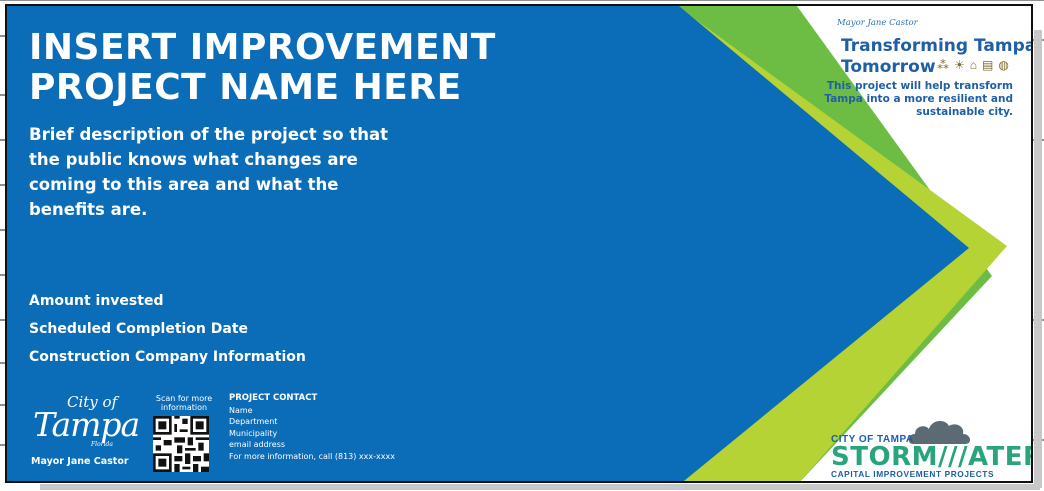 Image resolution: width=1044 pixels, height=491 pixels. I want to click on initiative-icons: ⁂ ☀ ⌂ ▤ ◍, so click(973, 65).